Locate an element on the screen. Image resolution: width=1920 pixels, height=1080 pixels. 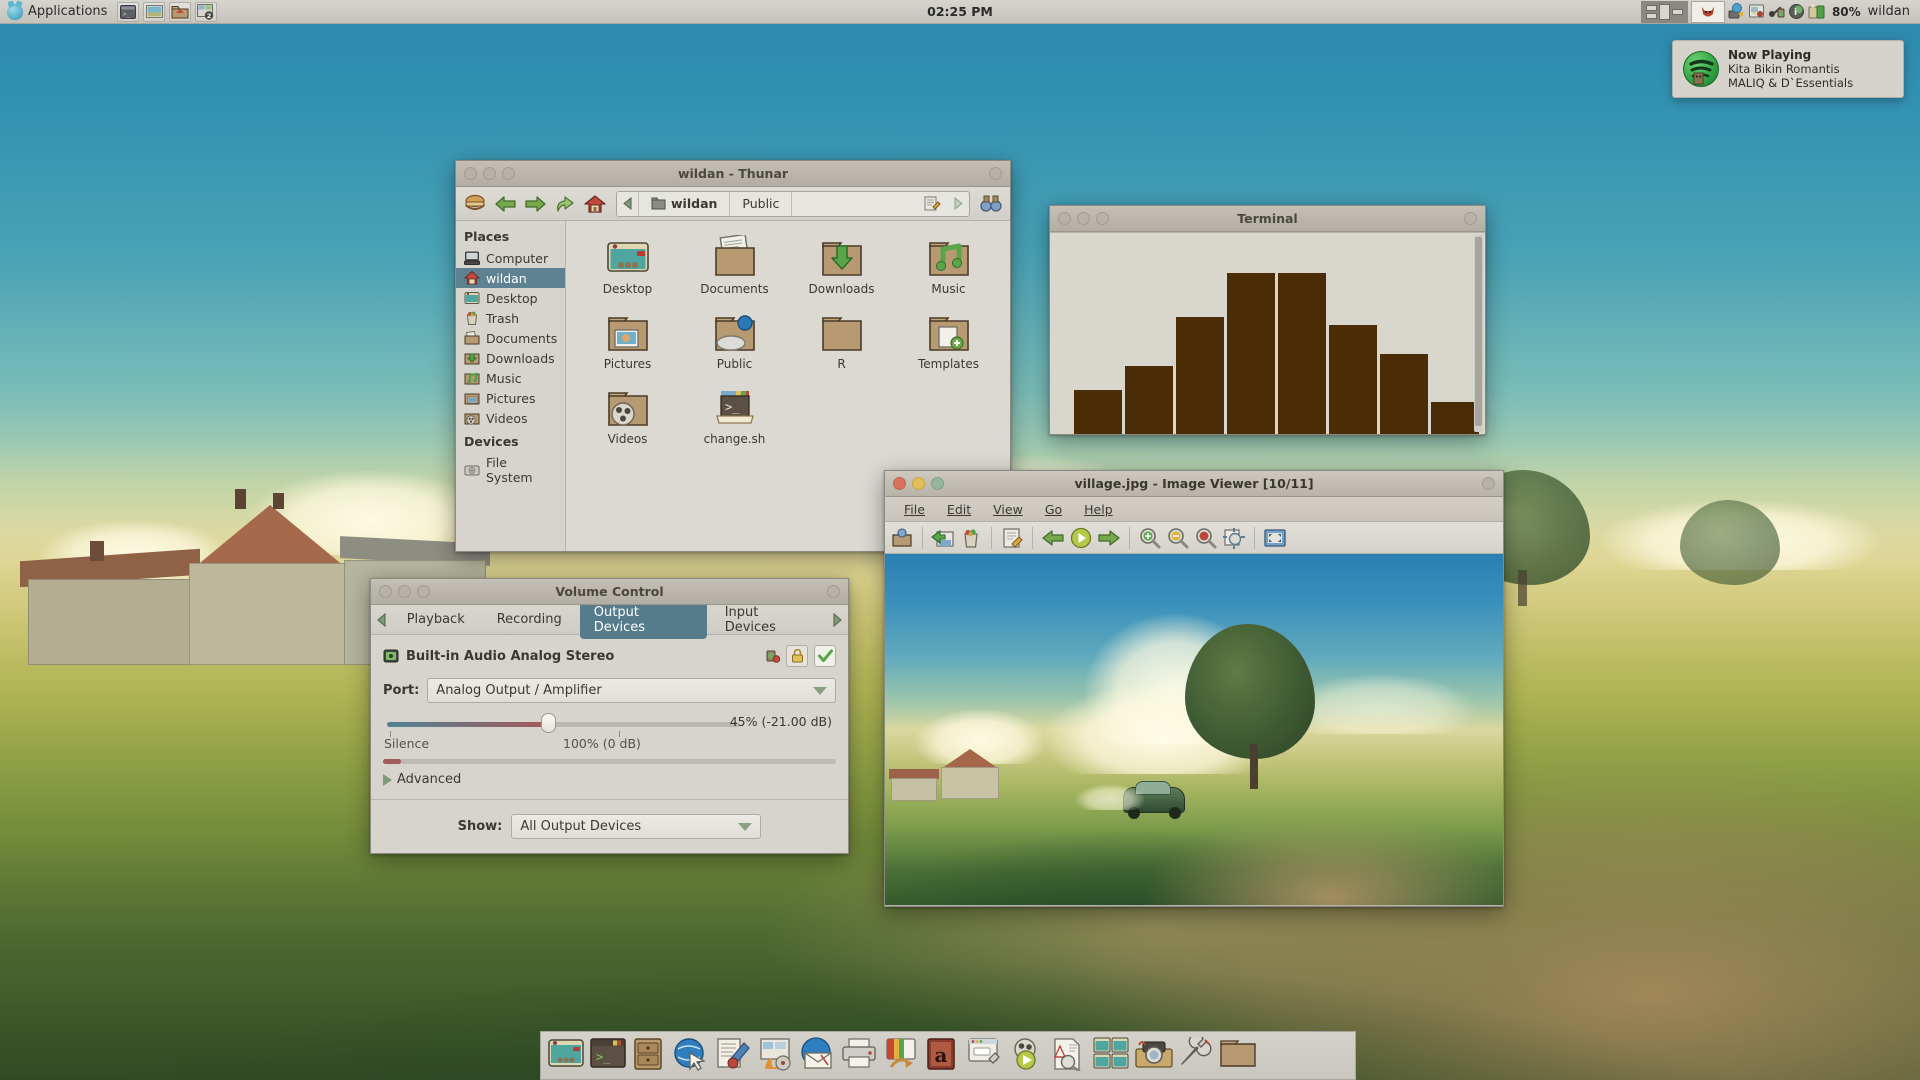
dock-settings is located at coordinates (986, 1056).